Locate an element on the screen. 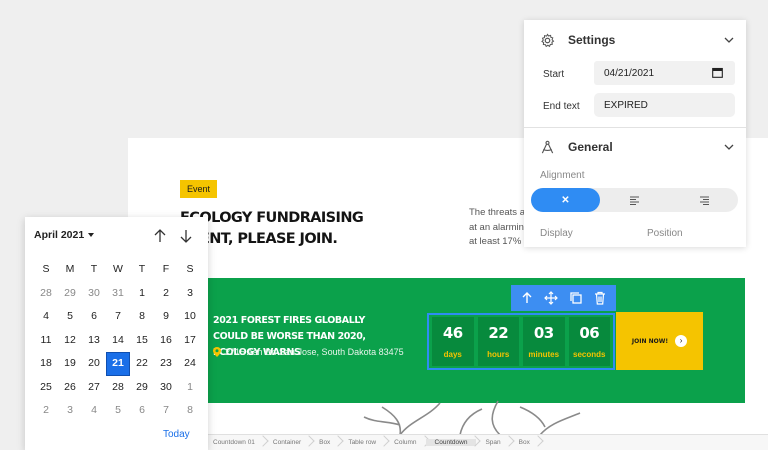 The image size is (768, 450). alignment-toggle-group: ✕ is located at coordinates (634, 200).